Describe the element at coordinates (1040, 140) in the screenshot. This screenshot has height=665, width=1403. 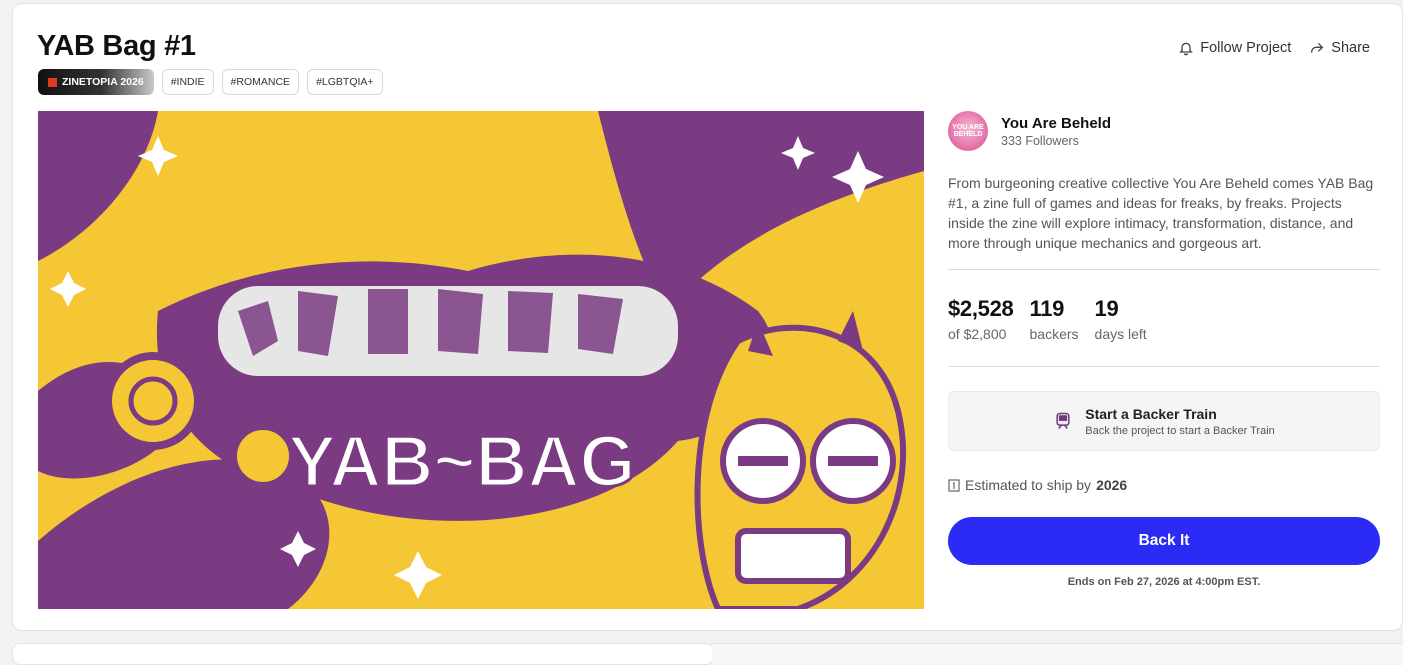
I see `creator-followers: 333 Followers` at that location.